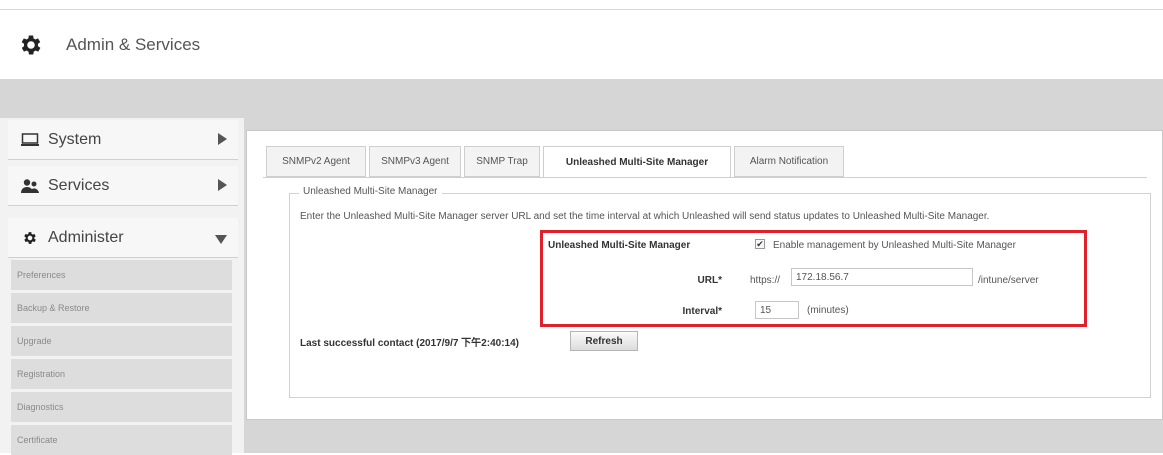  I want to click on tab-snmp-trap: SNMP Trap, so click(502, 161).